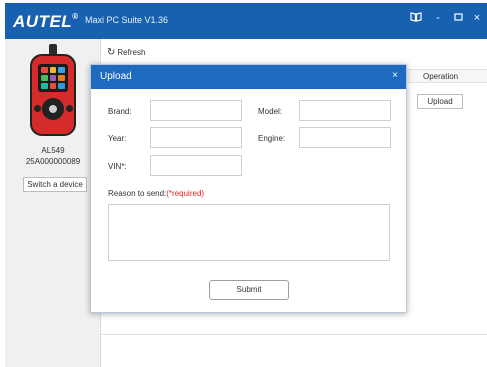  What do you see at coordinates (416, 18) in the screenshot?
I see `book-icon` at bounding box center [416, 18].